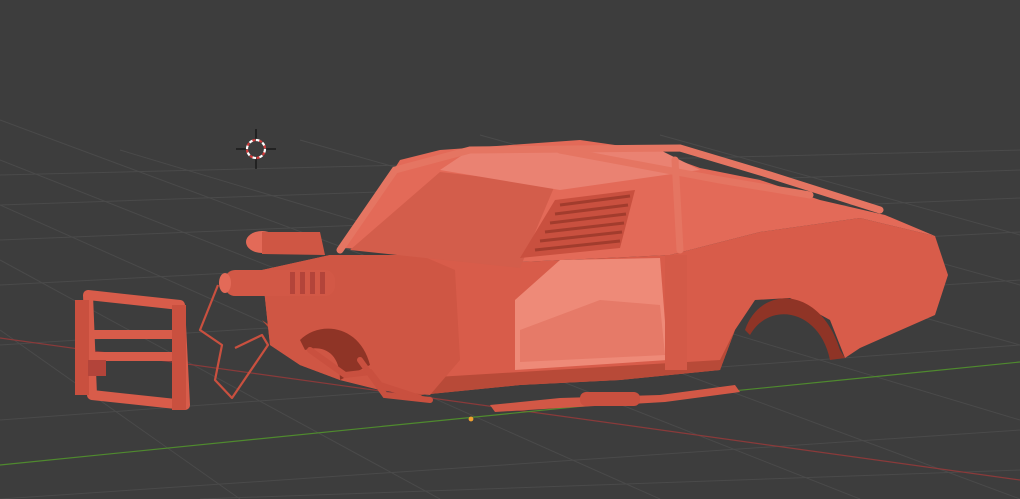 This screenshot has height=499, width=1020. What do you see at coordinates (471, 419) in the screenshot?
I see `origin-dot-icon` at bounding box center [471, 419].